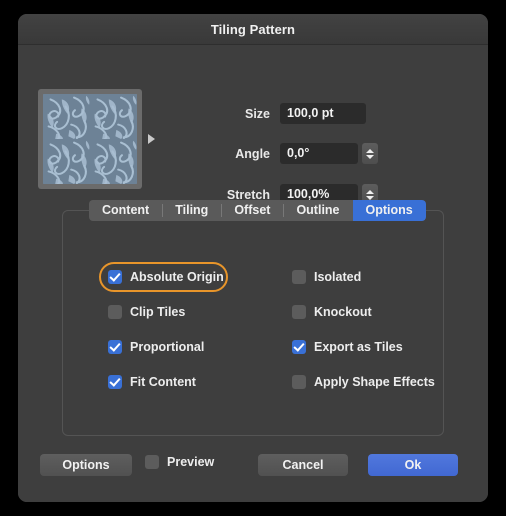 The image size is (506, 516). I want to click on tab-offset: Offset, so click(252, 210).